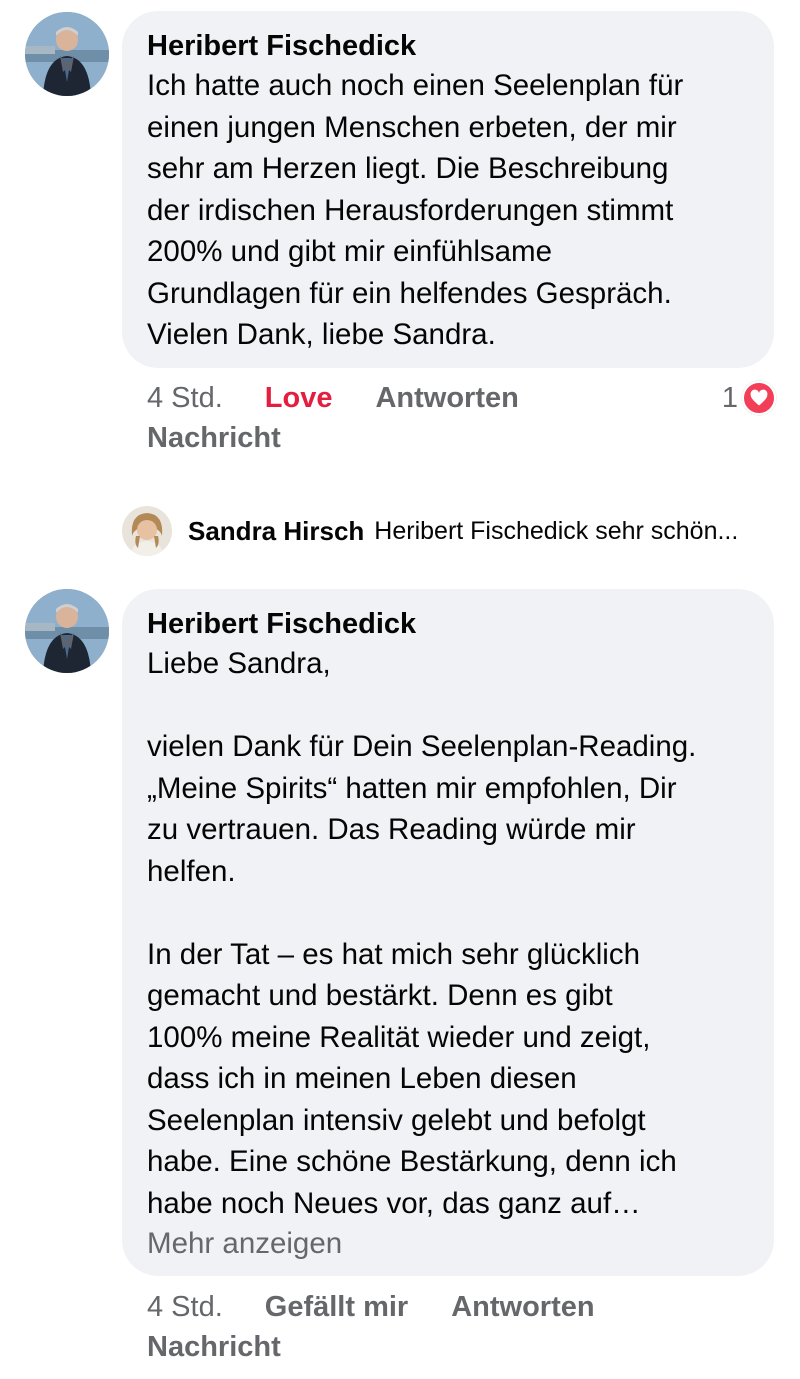  I want to click on reaction-summary: 1, so click(749, 398).